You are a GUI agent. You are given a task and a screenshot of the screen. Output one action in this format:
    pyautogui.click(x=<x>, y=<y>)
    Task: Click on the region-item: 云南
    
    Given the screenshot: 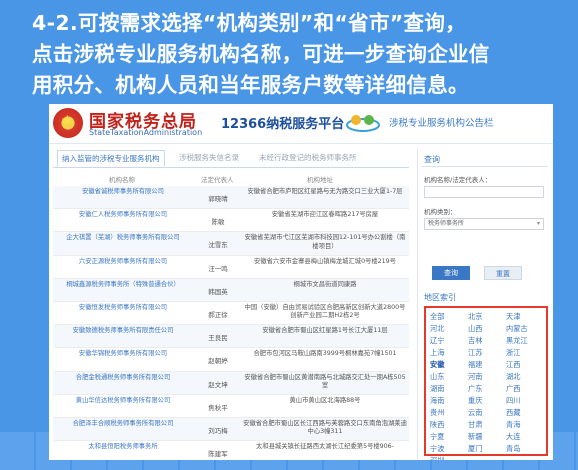 What is the action you would take?
    pyautogui.click(x=487, y=413)
    